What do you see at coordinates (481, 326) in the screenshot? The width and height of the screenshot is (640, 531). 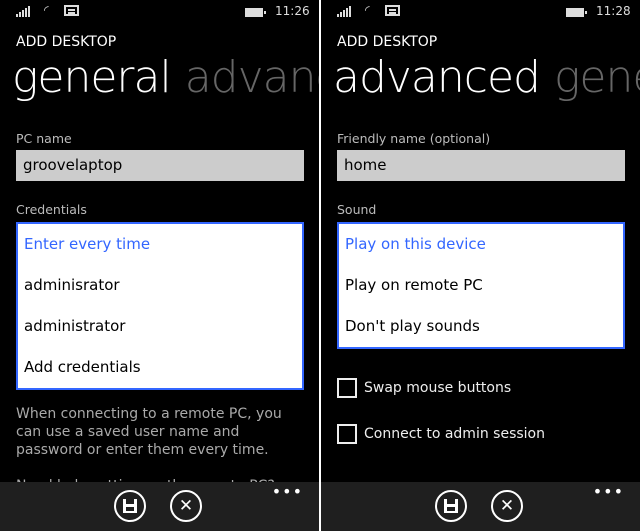 I see `sound-option: Don't play sounds` at bounding box center [481, 326].